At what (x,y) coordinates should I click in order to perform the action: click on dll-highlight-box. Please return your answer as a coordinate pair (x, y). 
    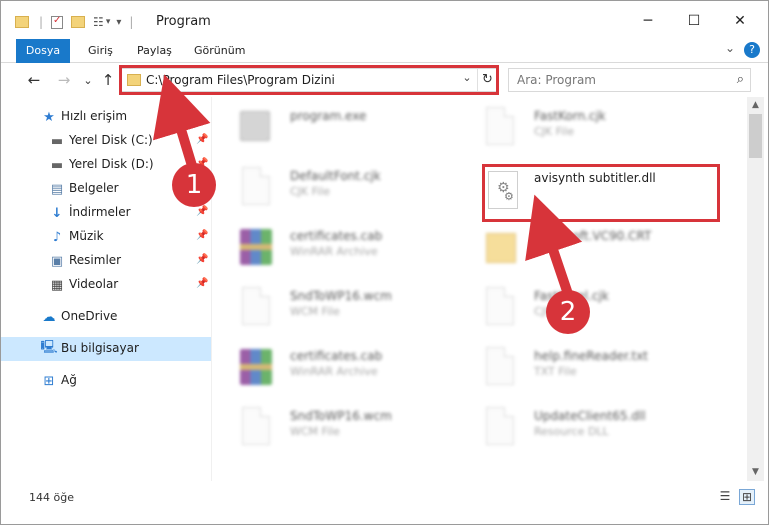
    Looking at the image, I should click on (601, 193).